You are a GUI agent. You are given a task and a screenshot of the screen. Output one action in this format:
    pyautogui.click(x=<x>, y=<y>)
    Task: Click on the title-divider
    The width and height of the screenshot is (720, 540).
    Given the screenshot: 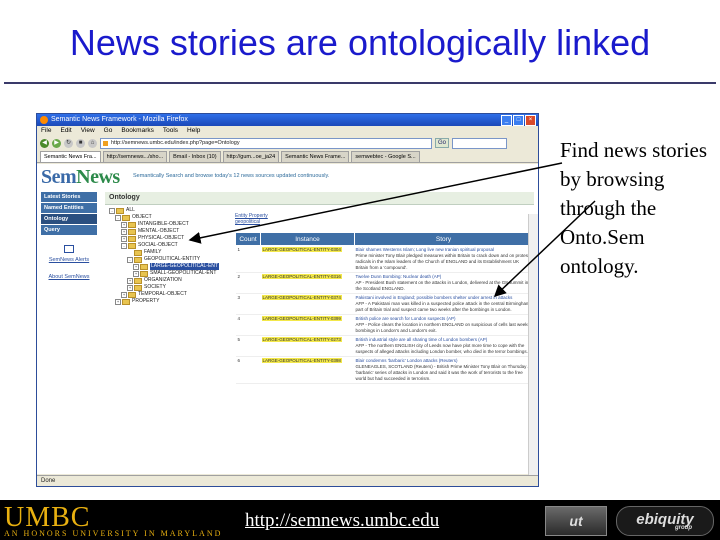 What is the action you would take?
    pyautogui.click(x=360, y=83)
    